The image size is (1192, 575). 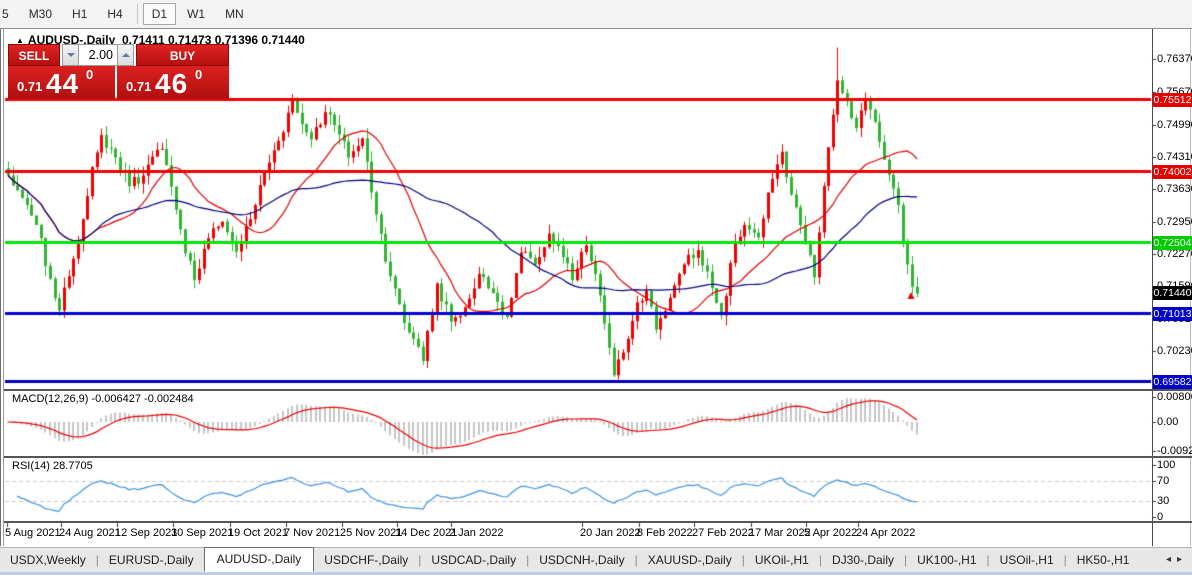 I want to click on date-axis-label: 5 Aug 2021, so click(x=33, y=533).